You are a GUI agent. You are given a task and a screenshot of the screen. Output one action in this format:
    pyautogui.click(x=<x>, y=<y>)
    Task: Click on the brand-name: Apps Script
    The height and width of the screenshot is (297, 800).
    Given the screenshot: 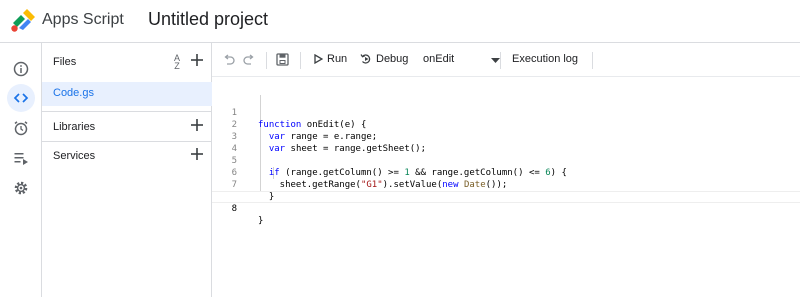 What is the action you would take?
    pyautogui.click(x=83, y=19)
    